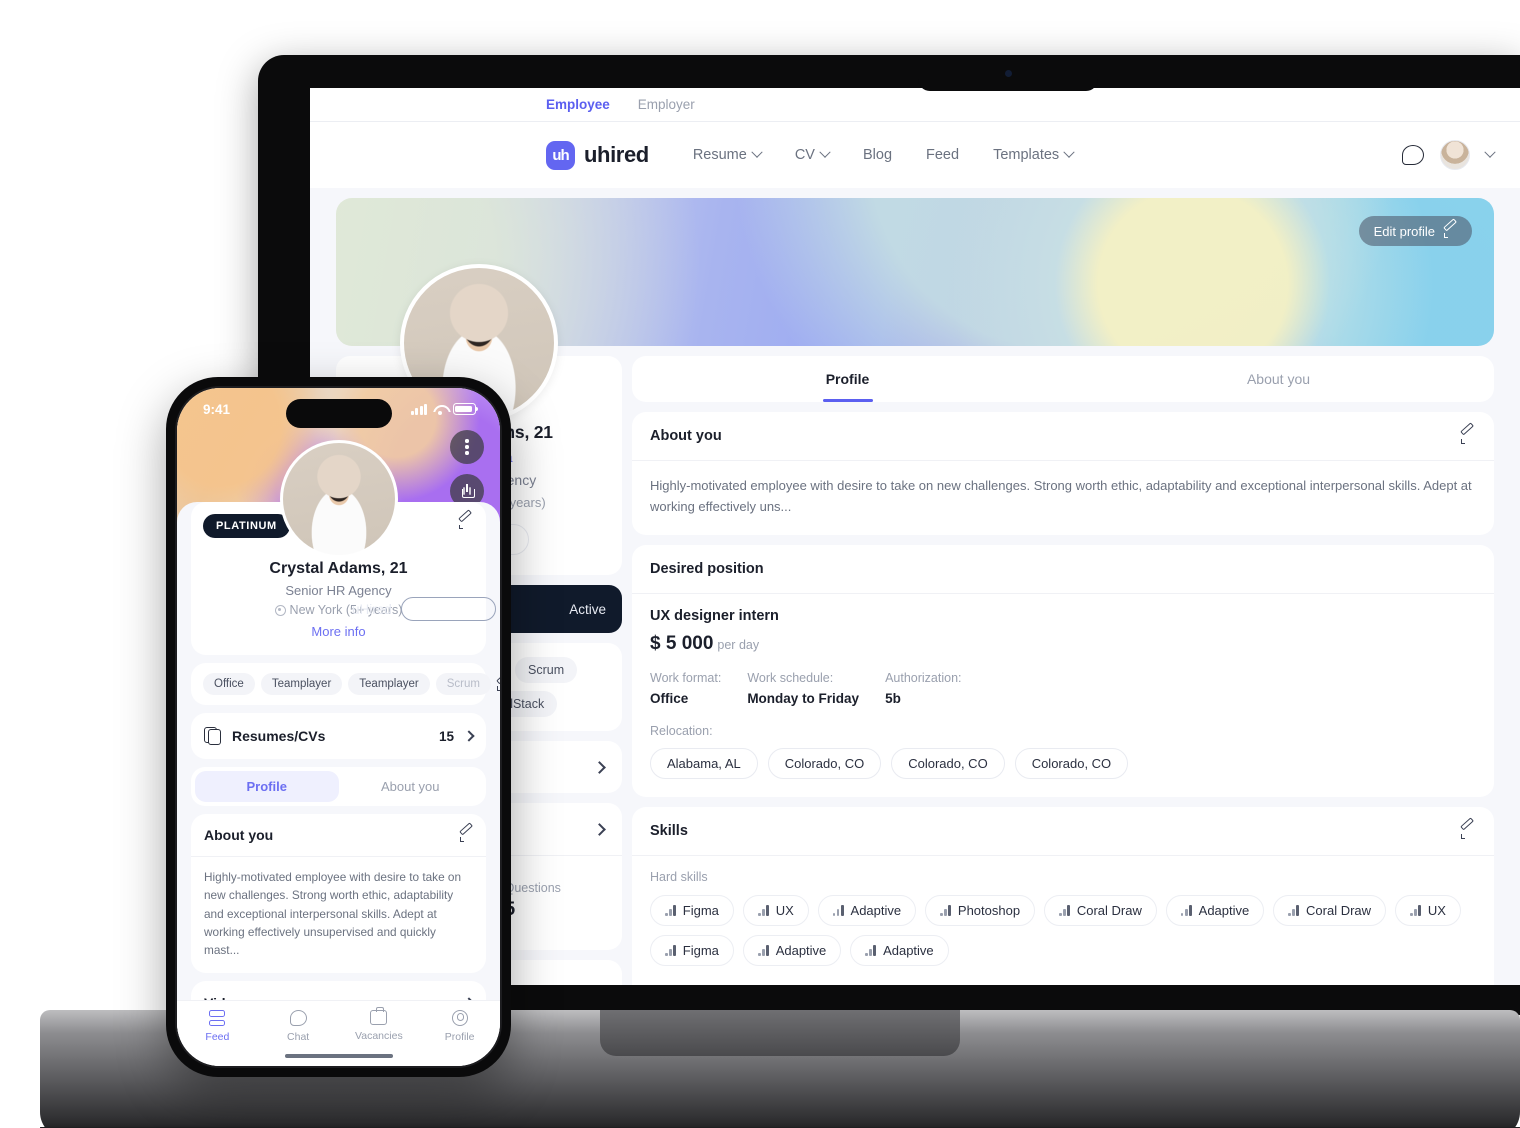 This screenshot has width=1520, height=1128. What do you see at coordinates (666, 104) in the screenshot?
I see `audience-tab-employer: Employer` at bounding box center [666, 104].